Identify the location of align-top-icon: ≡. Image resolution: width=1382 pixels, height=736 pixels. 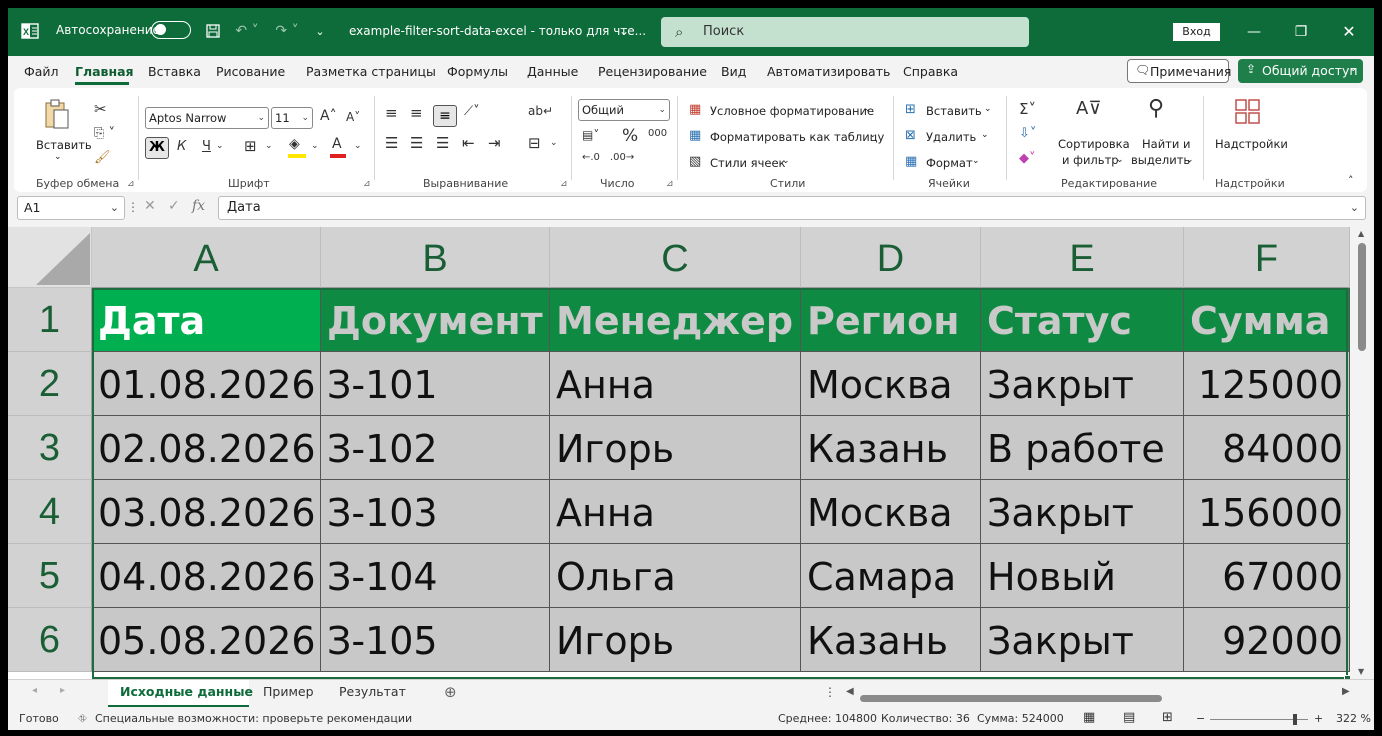
(391, 113).